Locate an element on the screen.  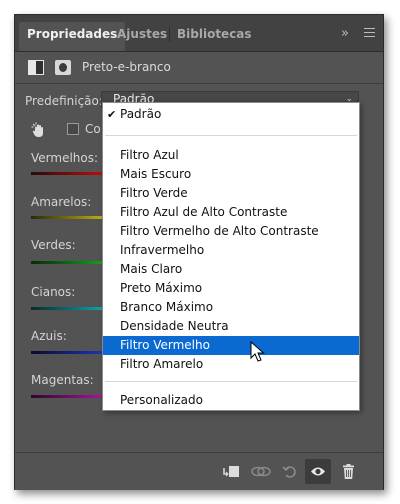
slider-label-cyans: Cianos: is located at coordinates (53, 292).